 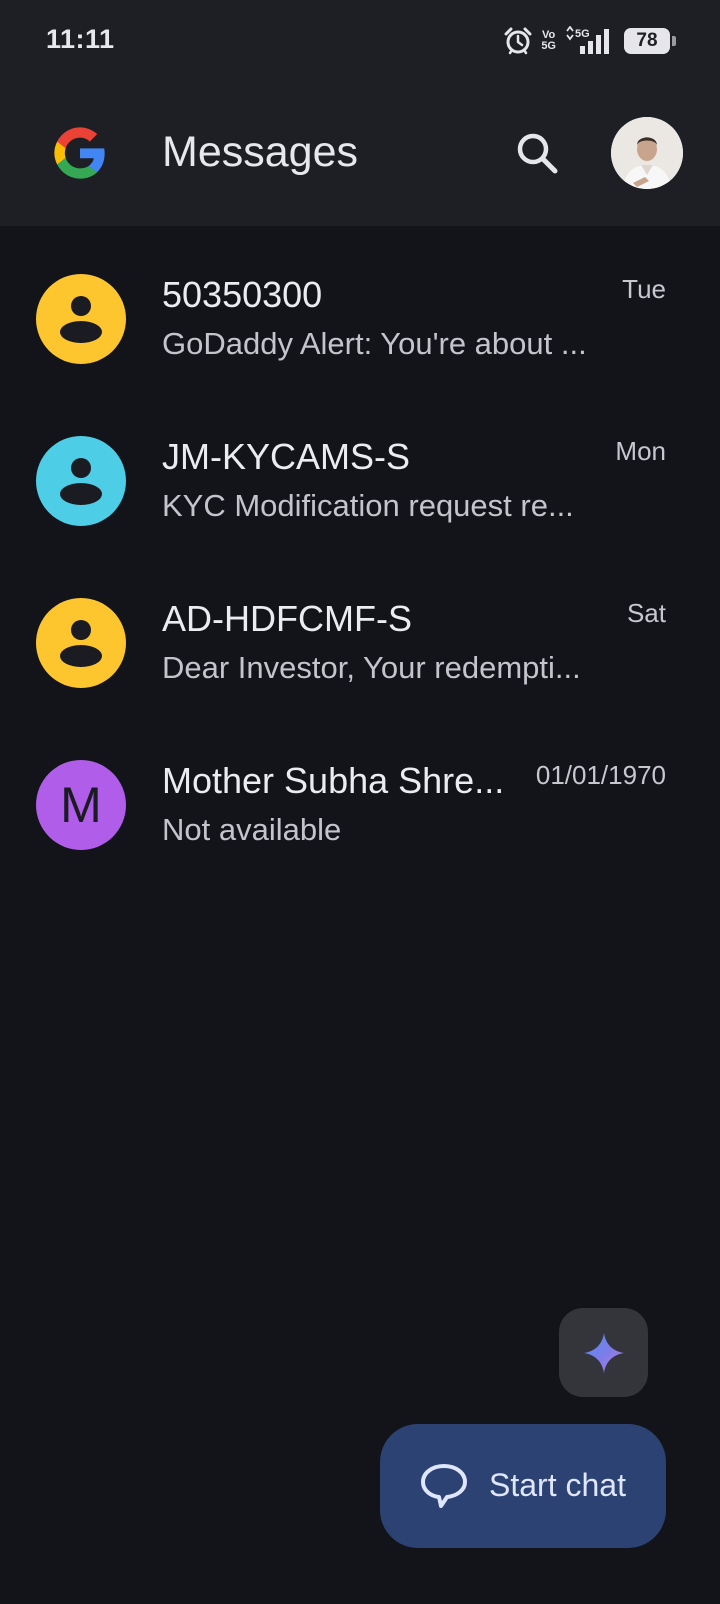 I want to click on status-icons: Vo 5G 5G 78, so click(x=589, y=41).